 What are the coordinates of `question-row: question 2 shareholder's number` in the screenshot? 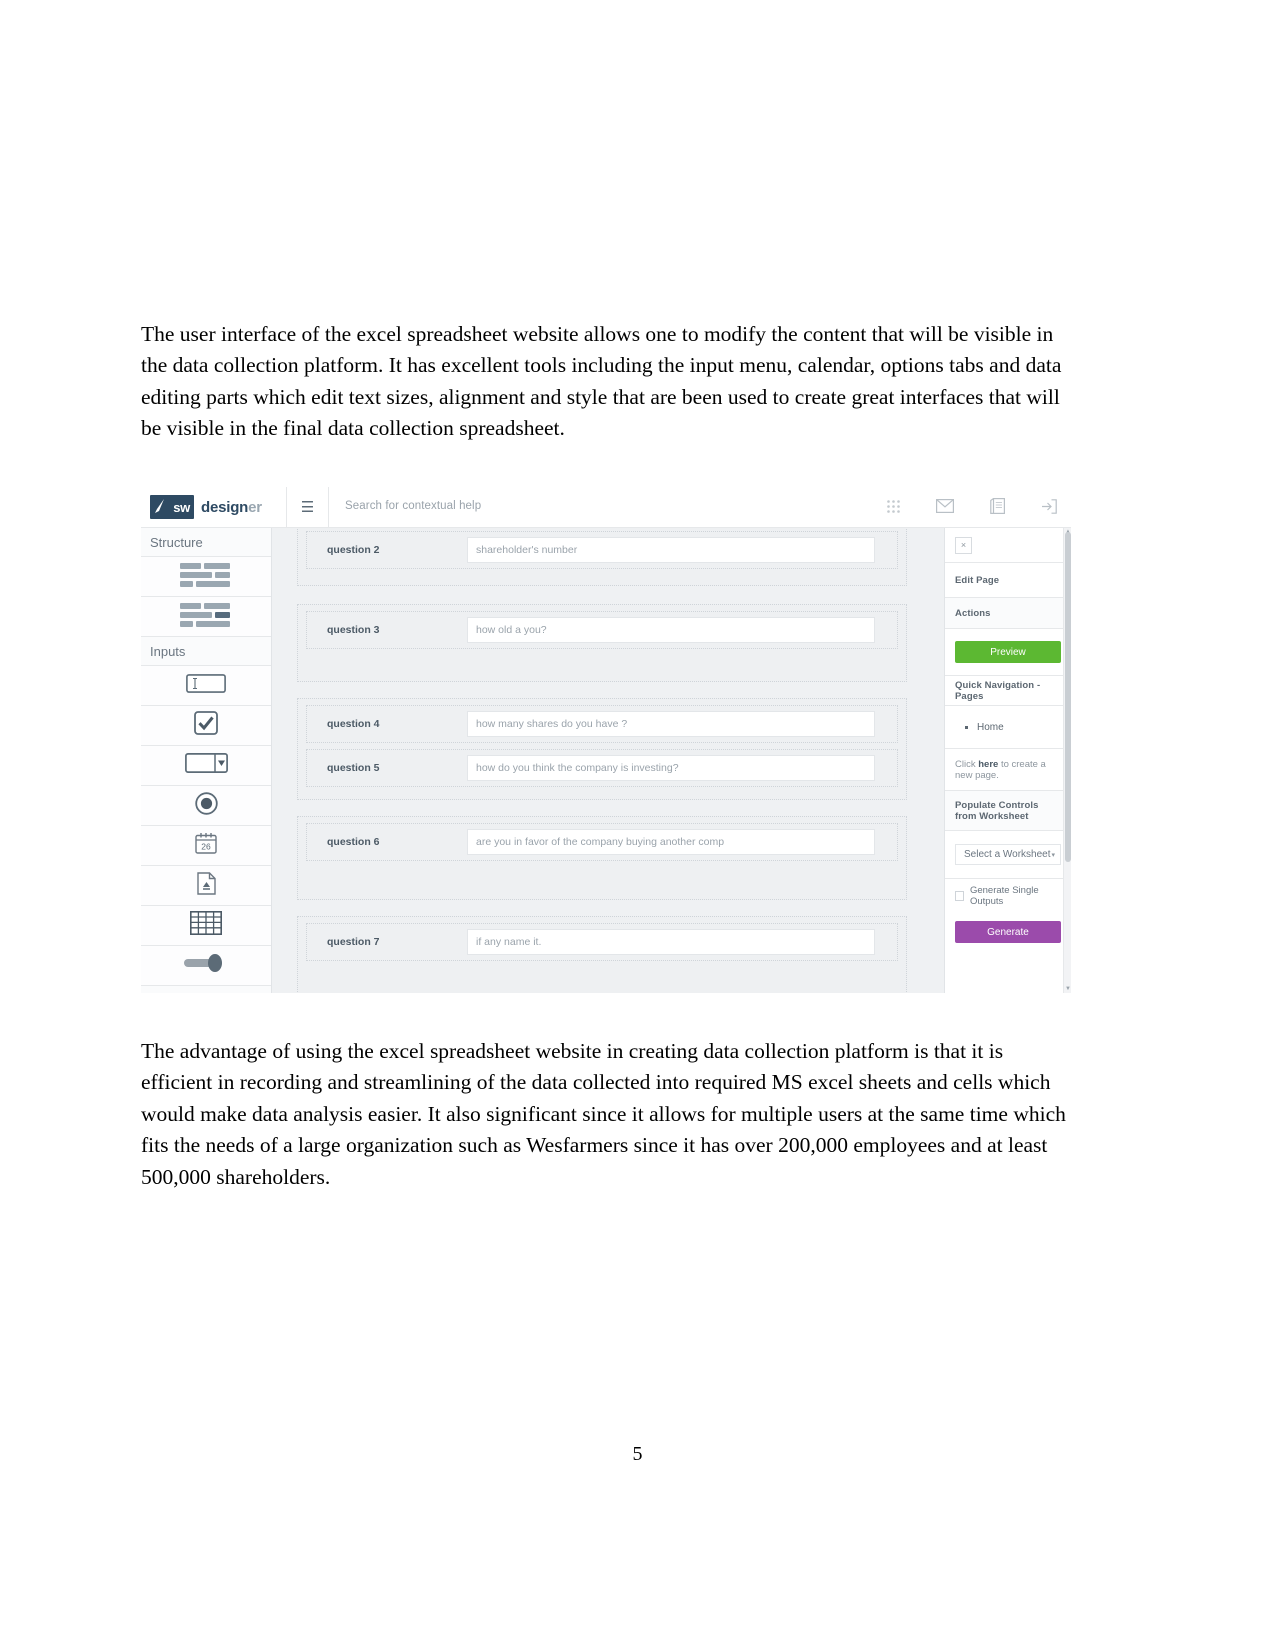 It's located at (602, 550).